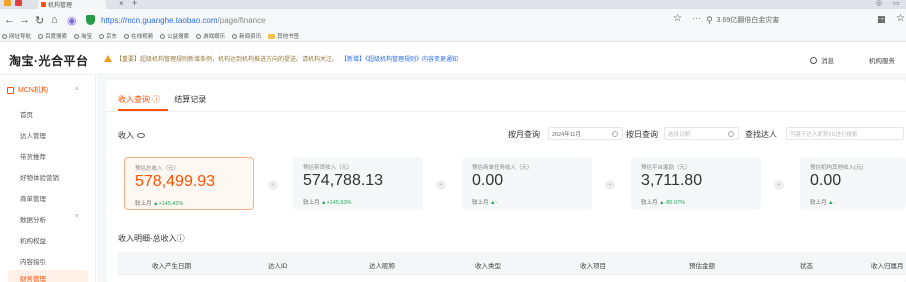 The width and height of the screenshot is (906, 282). What do you see at coordinates (178, 37) in the screenshot?
I see `bookmark-label: 公益搜索` at bounding box center [178, 37].